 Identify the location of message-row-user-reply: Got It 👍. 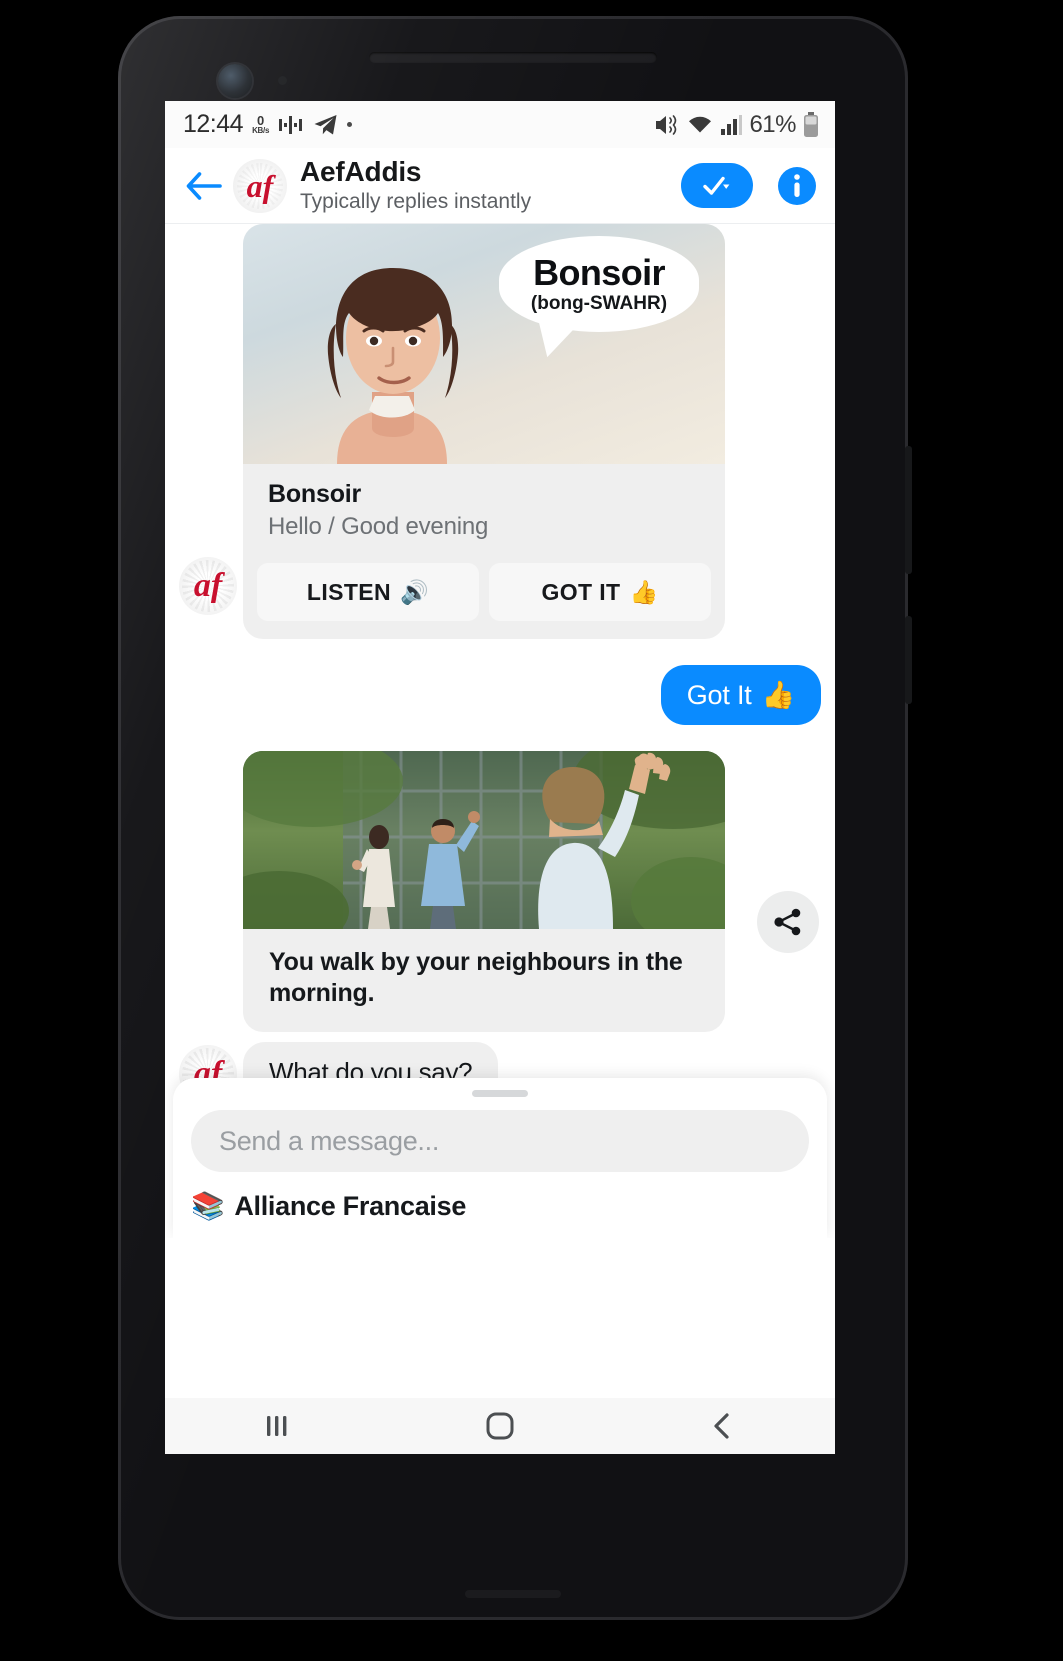
(500, 695).